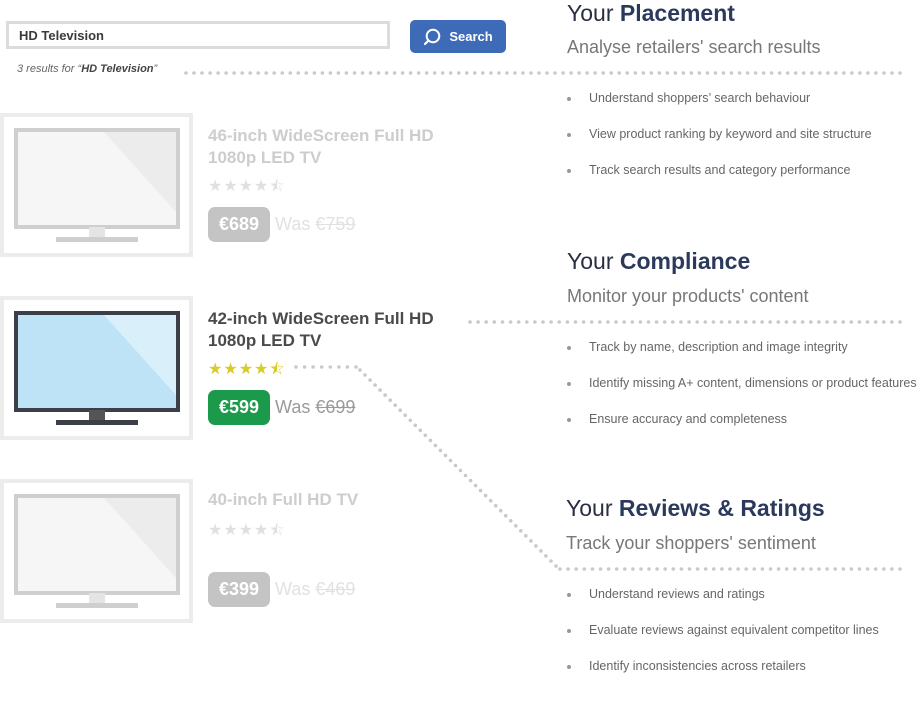 This screenshot has width=920, height=704. What do you see at coordinates (239, 530) in the screenshot?
I see `star-icon: ★★★★` at bounding box center [239, 530].